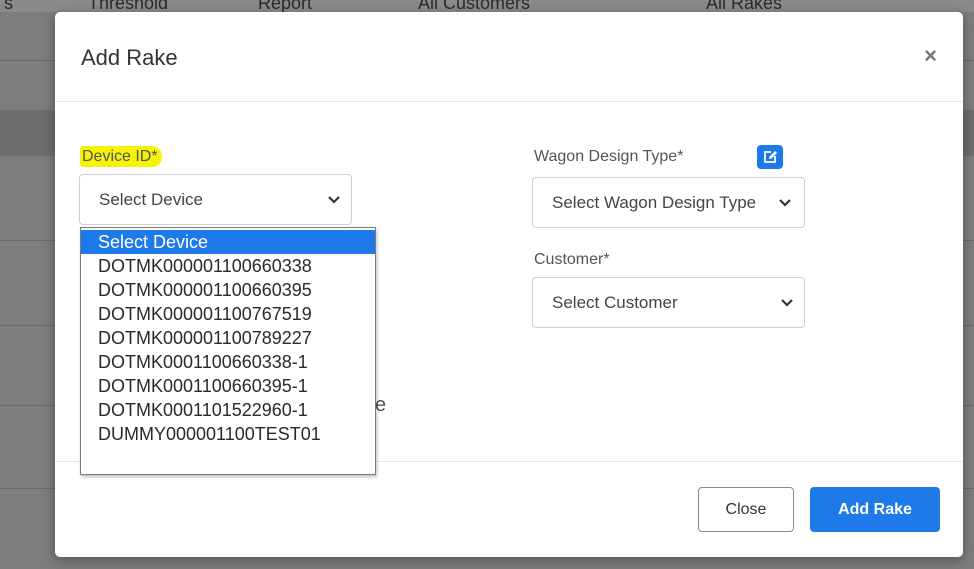 The width and height of the screenshot is (974, 569). Describe the element at coordinates (228, 386) in the screenshot. I see `device-option: DOTMK0001100660395-1` at that location.